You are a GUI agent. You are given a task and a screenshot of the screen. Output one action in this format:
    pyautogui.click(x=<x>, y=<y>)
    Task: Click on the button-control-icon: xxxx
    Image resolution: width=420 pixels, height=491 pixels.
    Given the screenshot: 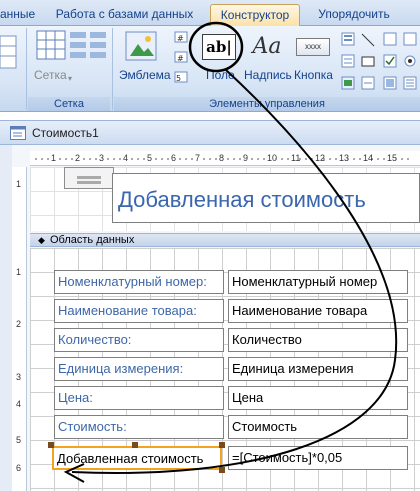 What is the action you would take?
    pyautogui.click(x=313, y=47)
    